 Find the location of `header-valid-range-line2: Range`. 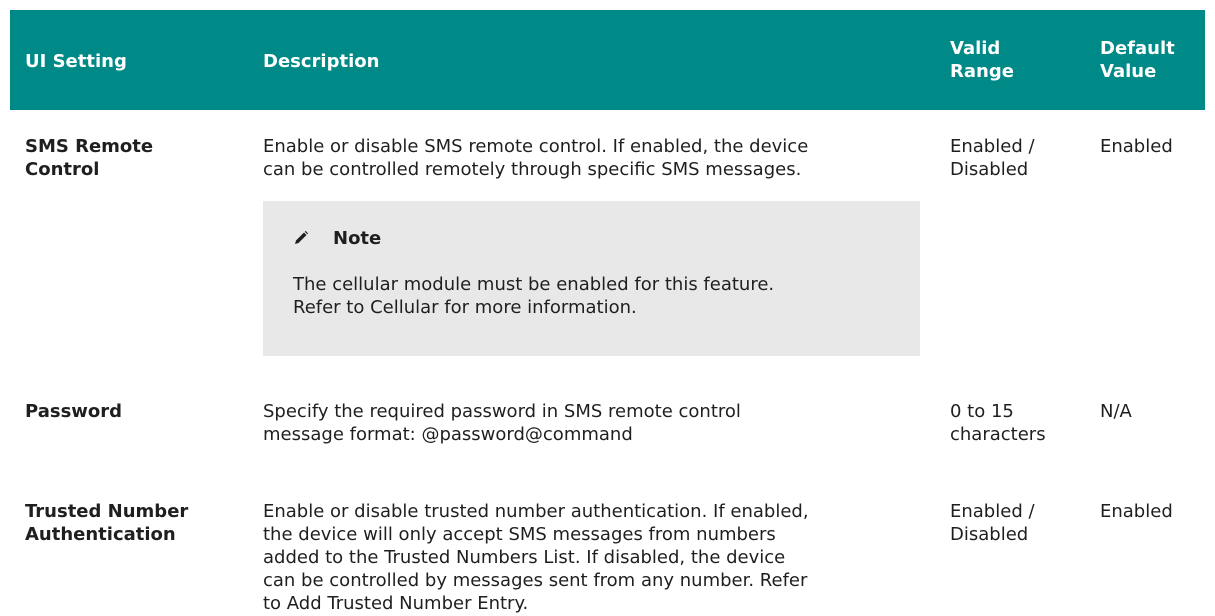

header-valid-range-line2: Range is located at coordinates (982, 71).